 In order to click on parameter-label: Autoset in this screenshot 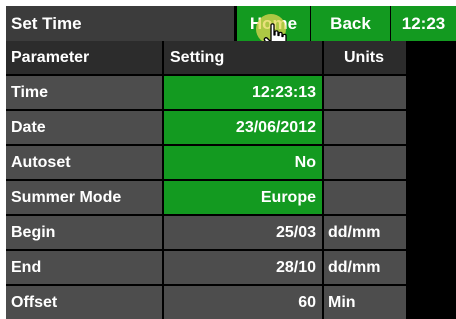, I will do `click(84, 162)`.